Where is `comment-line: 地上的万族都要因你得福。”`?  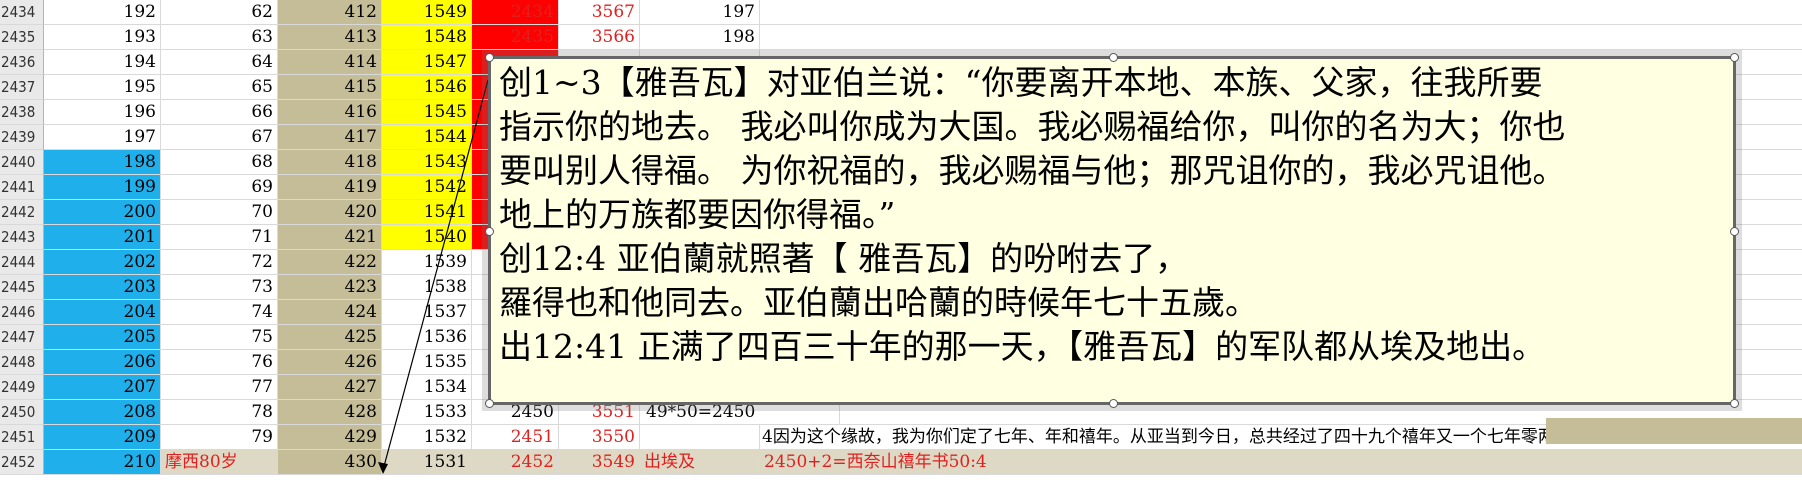
comment-line: 地上的万族都要因你得福。” is located at coordinates (697, 214).